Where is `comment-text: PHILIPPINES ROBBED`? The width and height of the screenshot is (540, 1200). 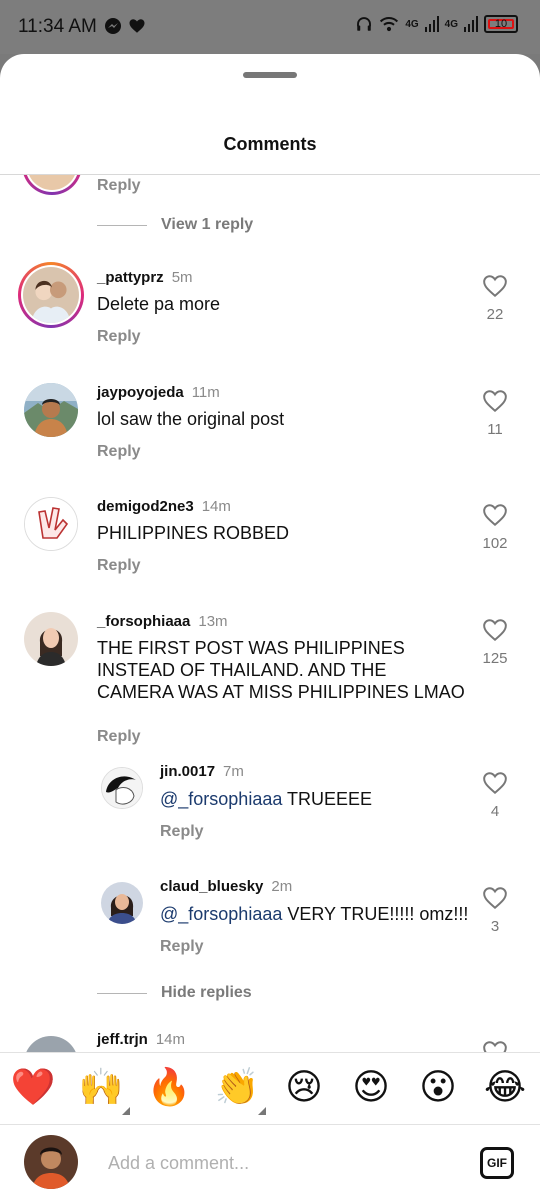 comment-text: PHILIPPINES ROBBED is located at coordinates (193, 533).